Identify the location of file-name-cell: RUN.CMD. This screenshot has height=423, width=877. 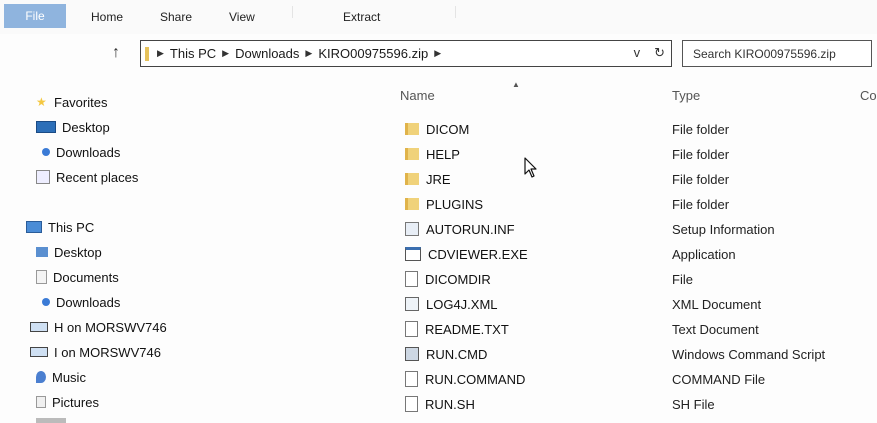
(446, 354).